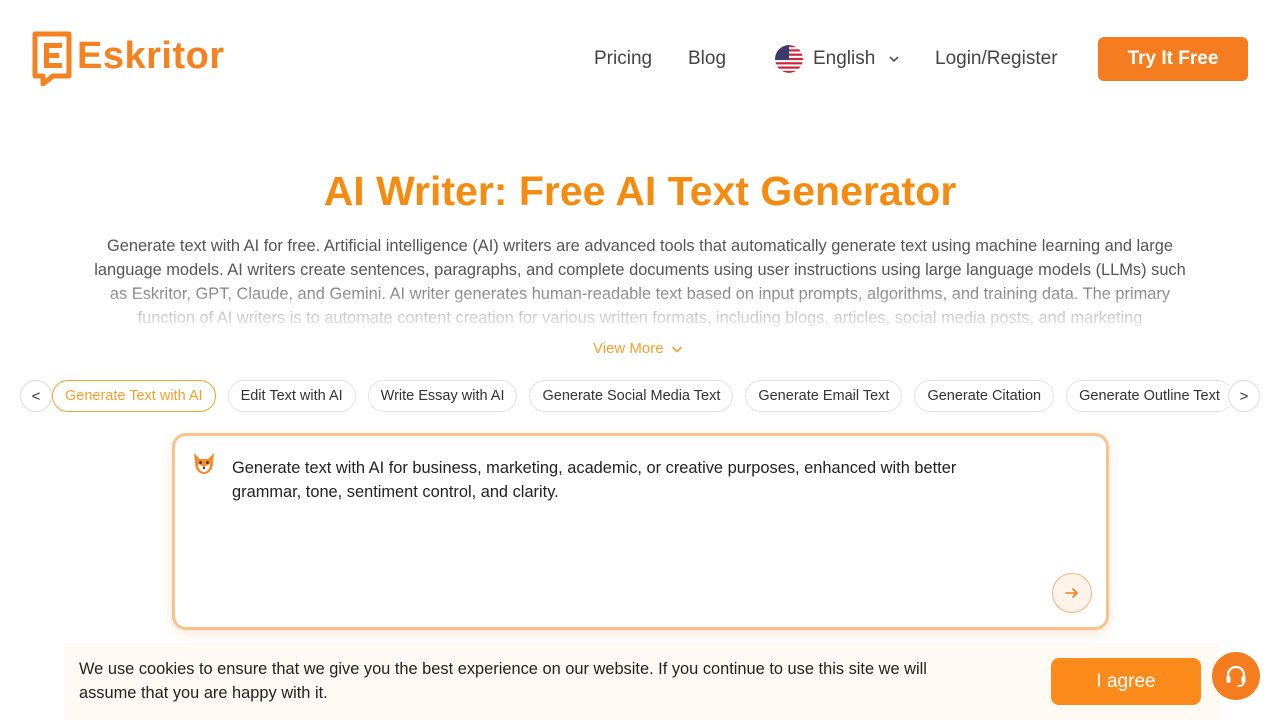  Describe the element at coordinates (984, 396) in the screenshot. I see `tab-citation: Generate Citation` at that location.